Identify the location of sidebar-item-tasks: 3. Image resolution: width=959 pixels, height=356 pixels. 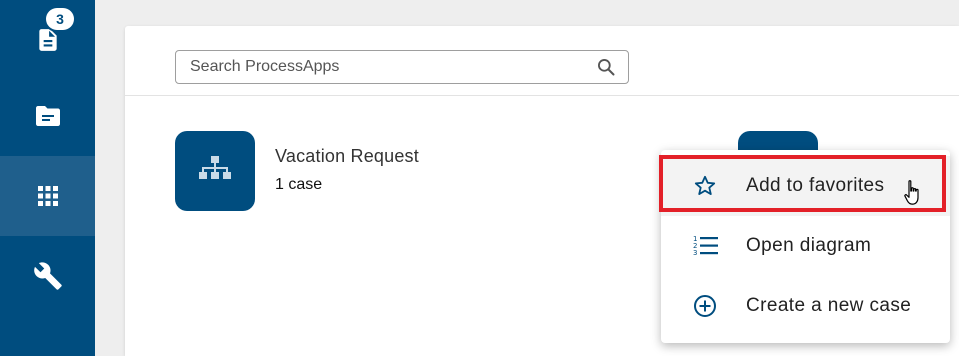
(47, 40).